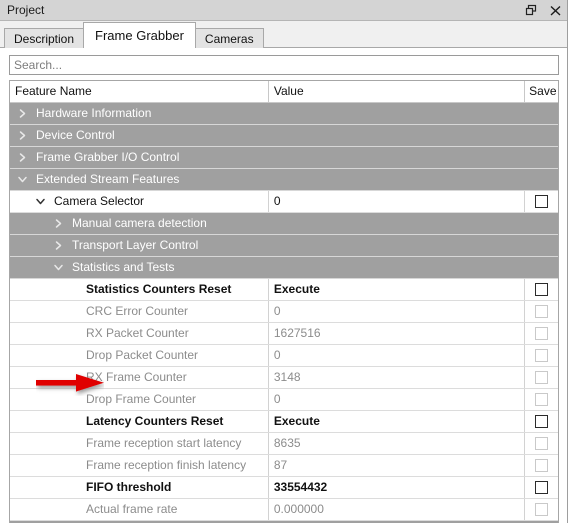 The image size is (568, 523). I want to click on table-row: FIFO threshold 33554432, so click(284, 487).